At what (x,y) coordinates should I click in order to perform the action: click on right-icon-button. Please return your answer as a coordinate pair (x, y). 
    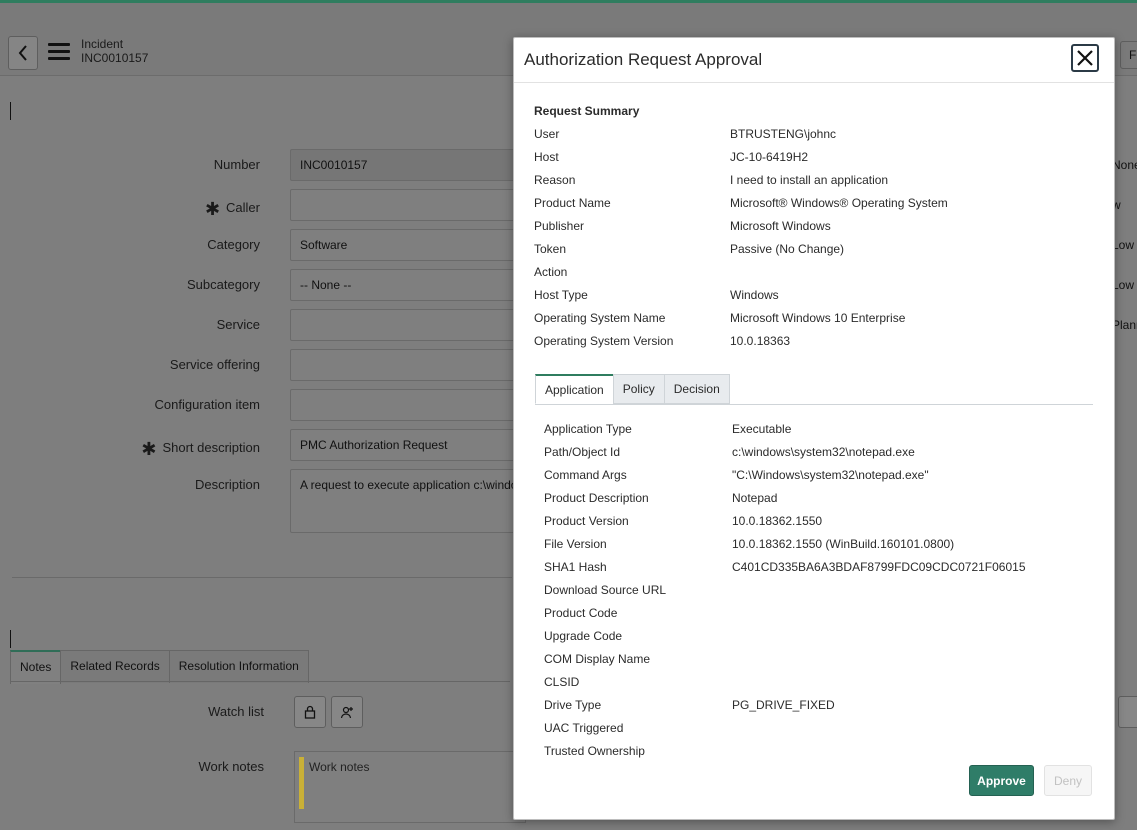
    Looking at the image, I should click on (1127, 712).